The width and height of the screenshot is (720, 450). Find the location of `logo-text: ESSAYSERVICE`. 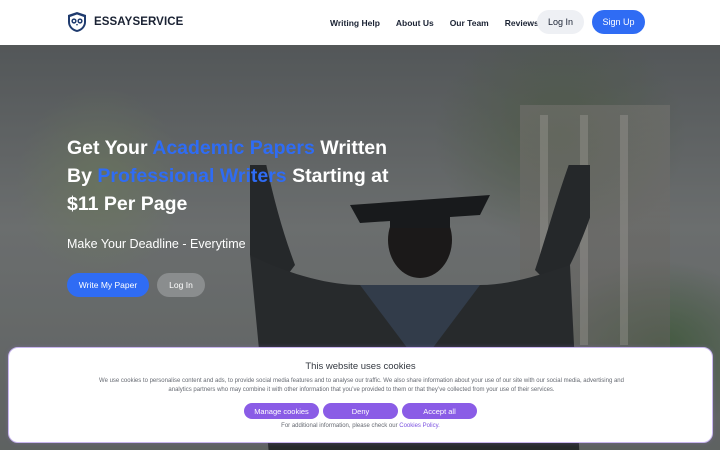

logo-text: ESSAYSERVICE is located at coordinates (139, 22).